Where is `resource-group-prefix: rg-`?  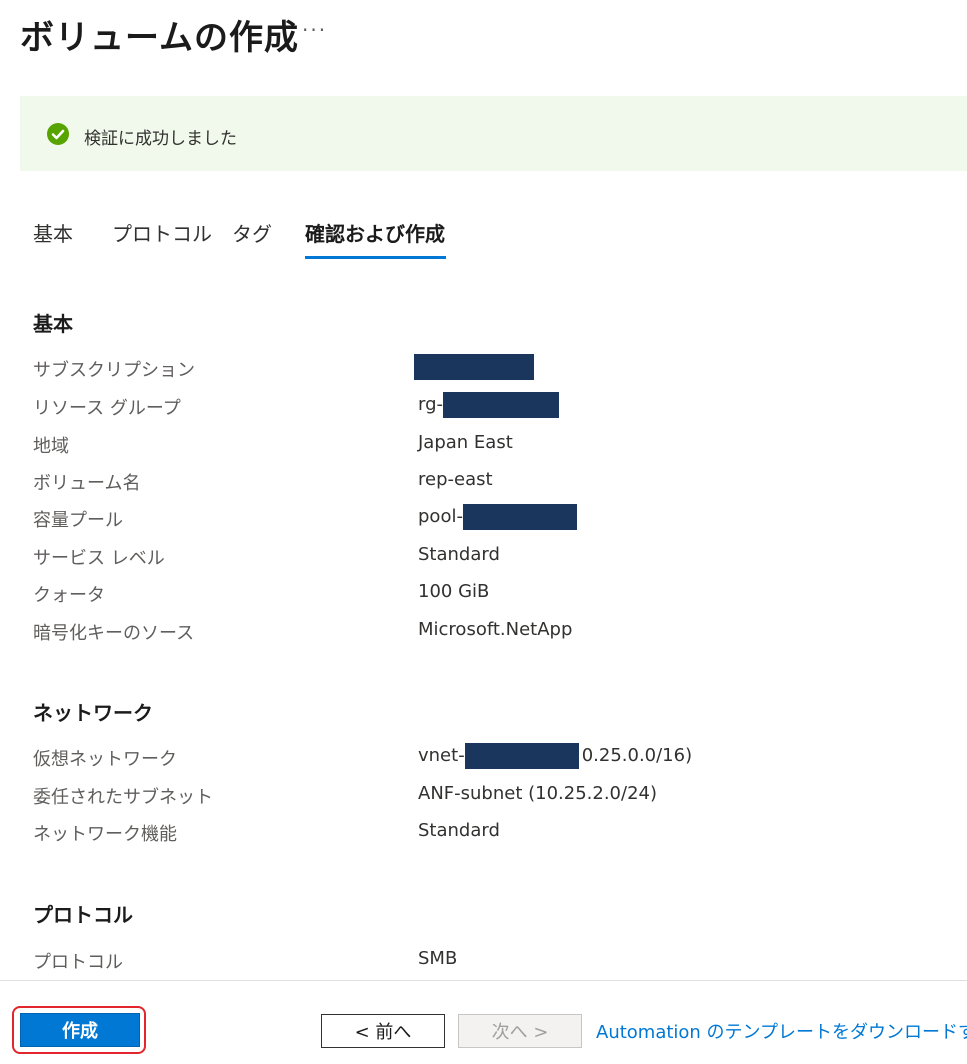
resource-group-prefix: rg- is located at coordinates (431, 404).